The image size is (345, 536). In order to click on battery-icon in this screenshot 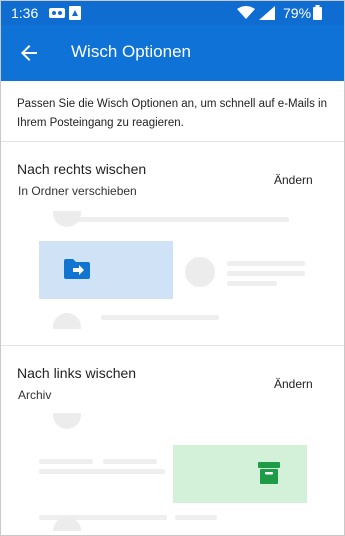, I will do `click(317, 14)`.